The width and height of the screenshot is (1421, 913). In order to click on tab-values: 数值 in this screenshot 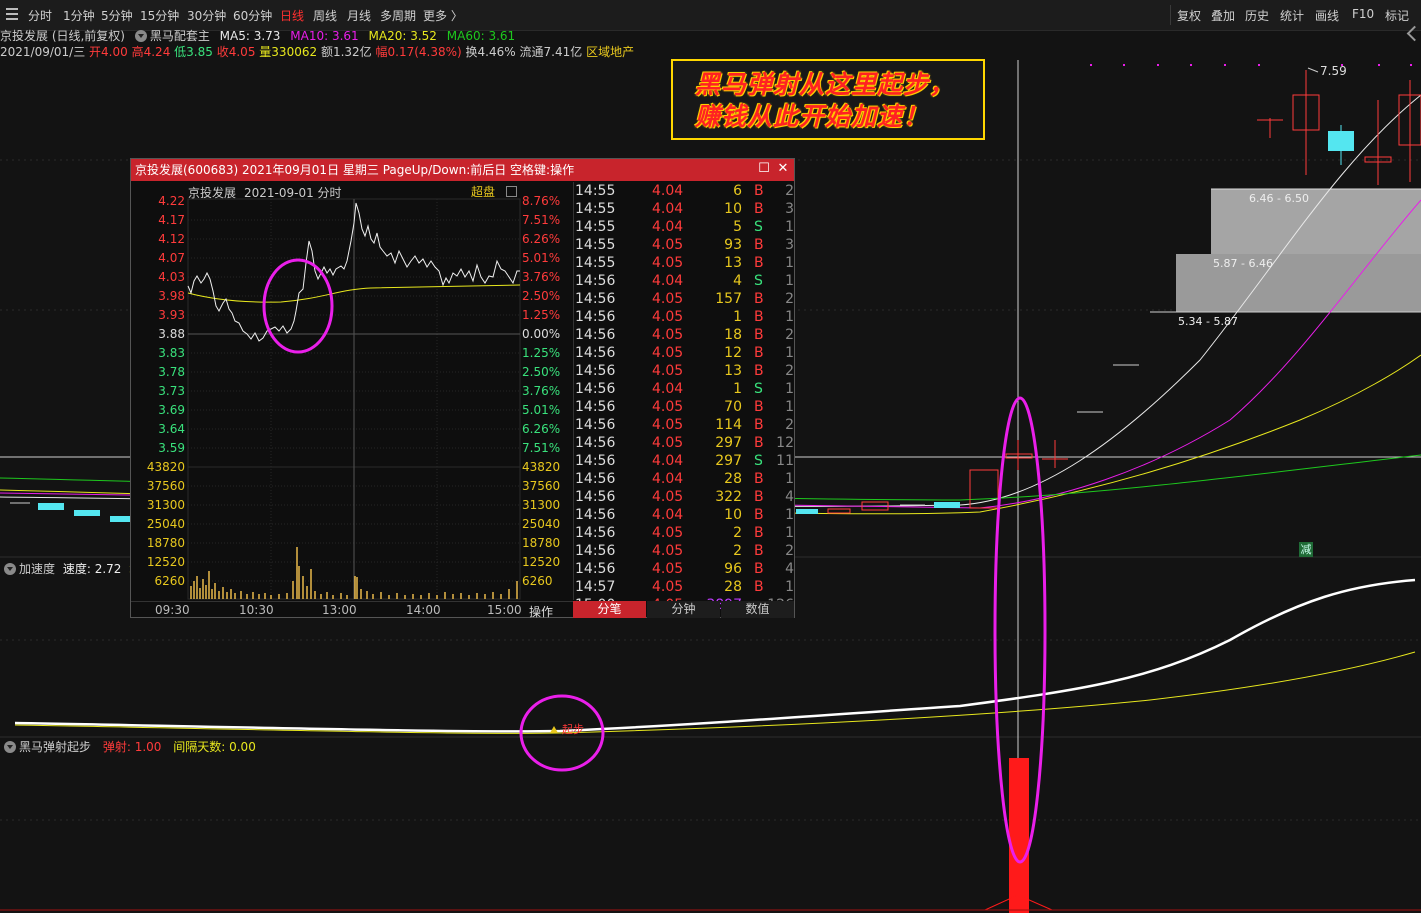, I will do `click(757, 609)`.